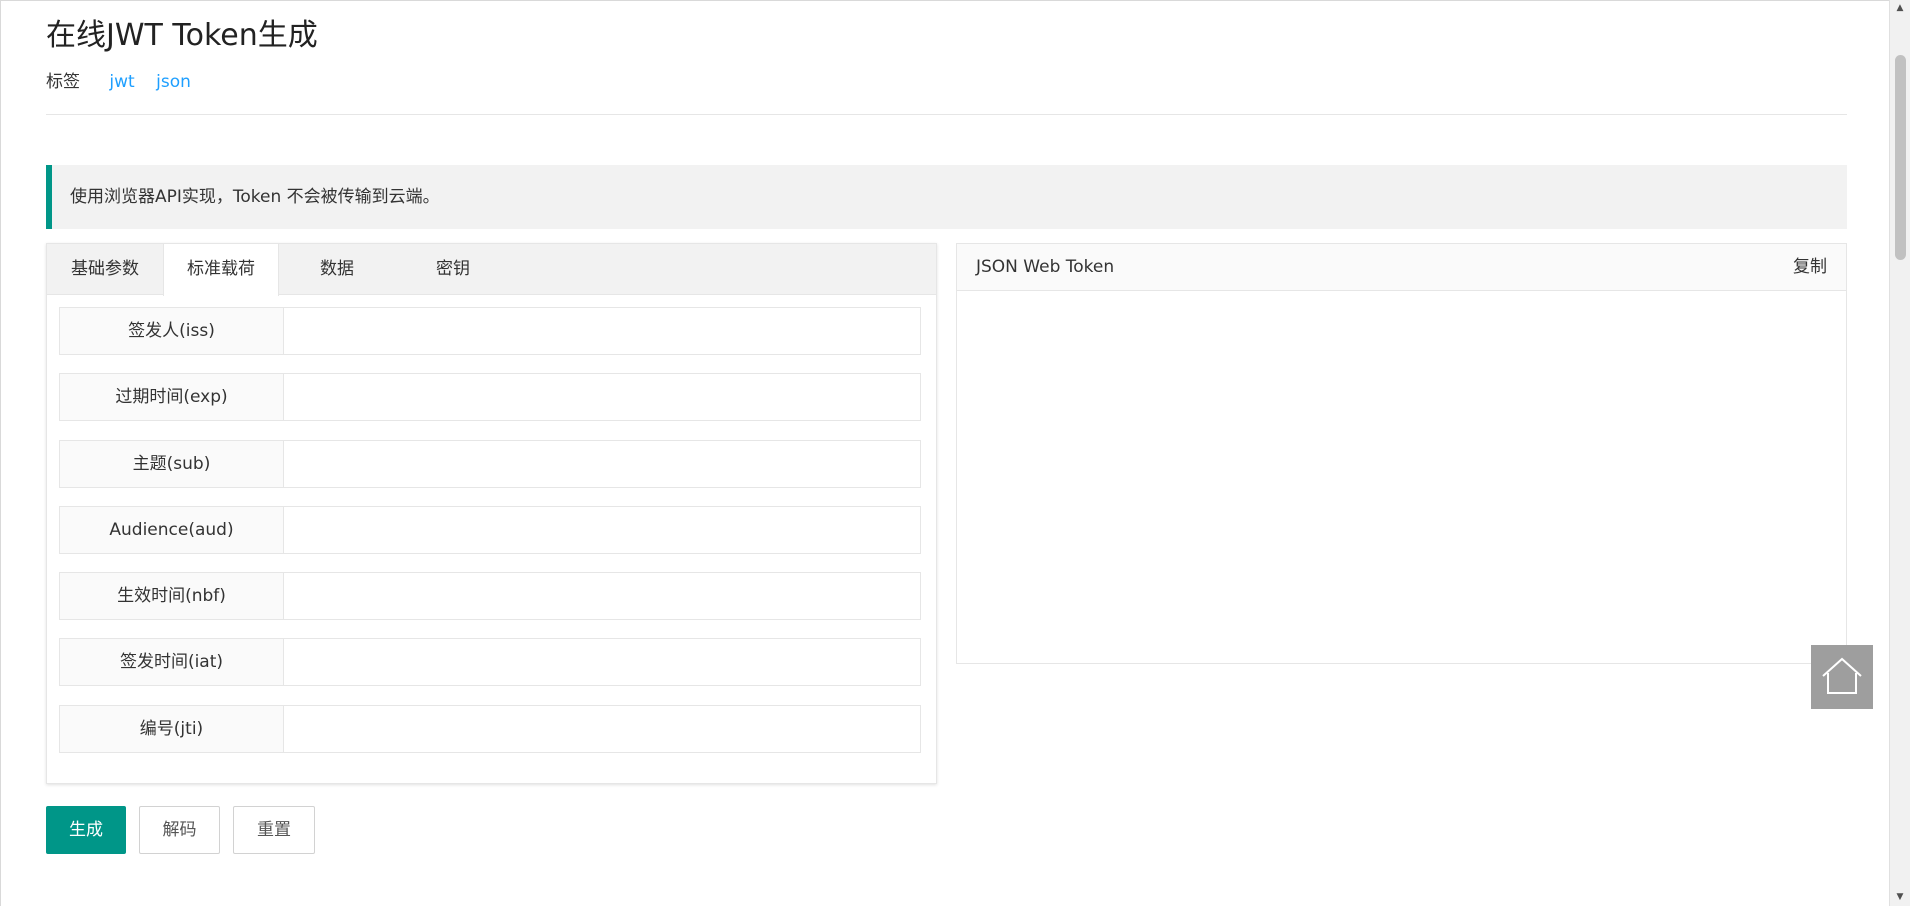 Image resolution: width=1910 pixels, height=906 pixels. I want to click on page-title: 在线JWT Token生成, so click(182, 35).